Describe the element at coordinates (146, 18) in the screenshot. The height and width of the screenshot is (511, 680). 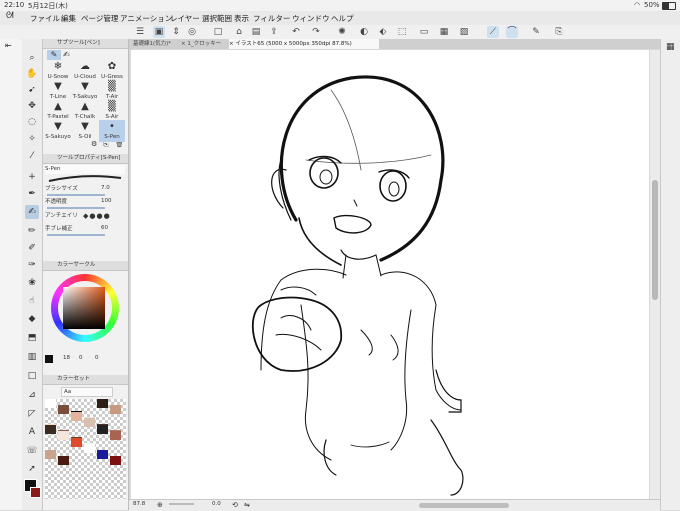
I see `menu-animation: アニメーション` at that location.